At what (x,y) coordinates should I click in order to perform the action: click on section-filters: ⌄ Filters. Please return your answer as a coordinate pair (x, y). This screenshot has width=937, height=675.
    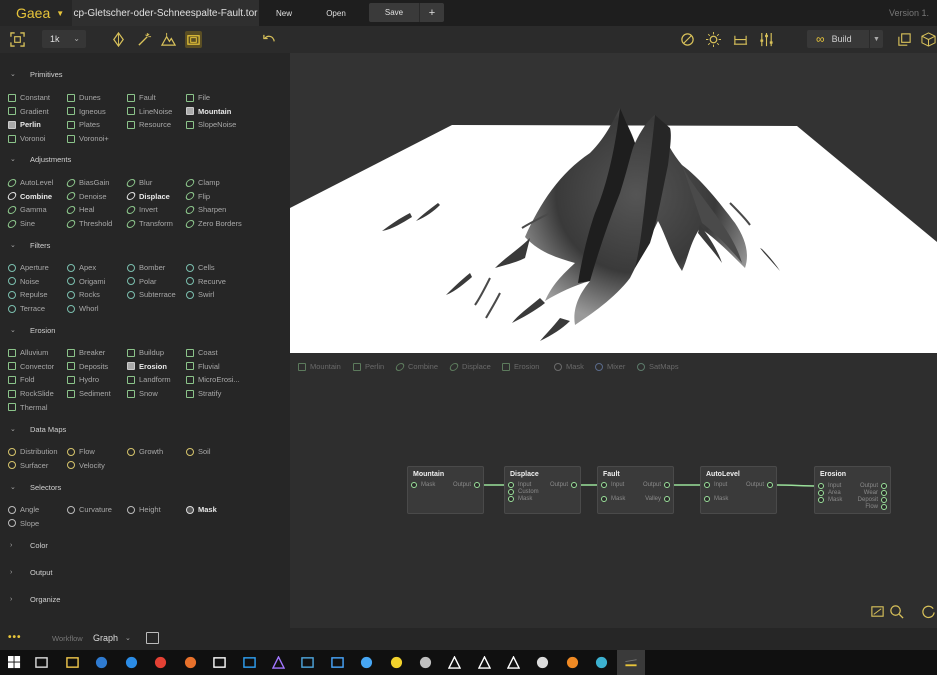
    Looking at the image, I should click on (30, 245).